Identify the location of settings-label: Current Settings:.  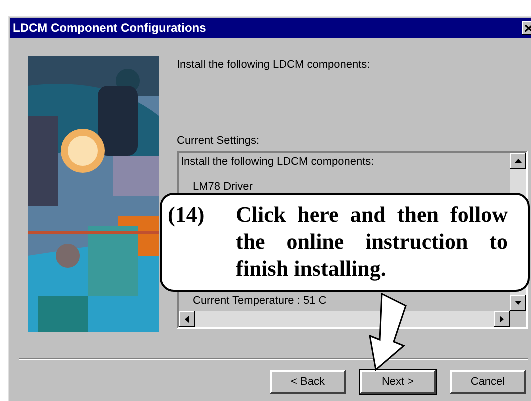
(219, 141).